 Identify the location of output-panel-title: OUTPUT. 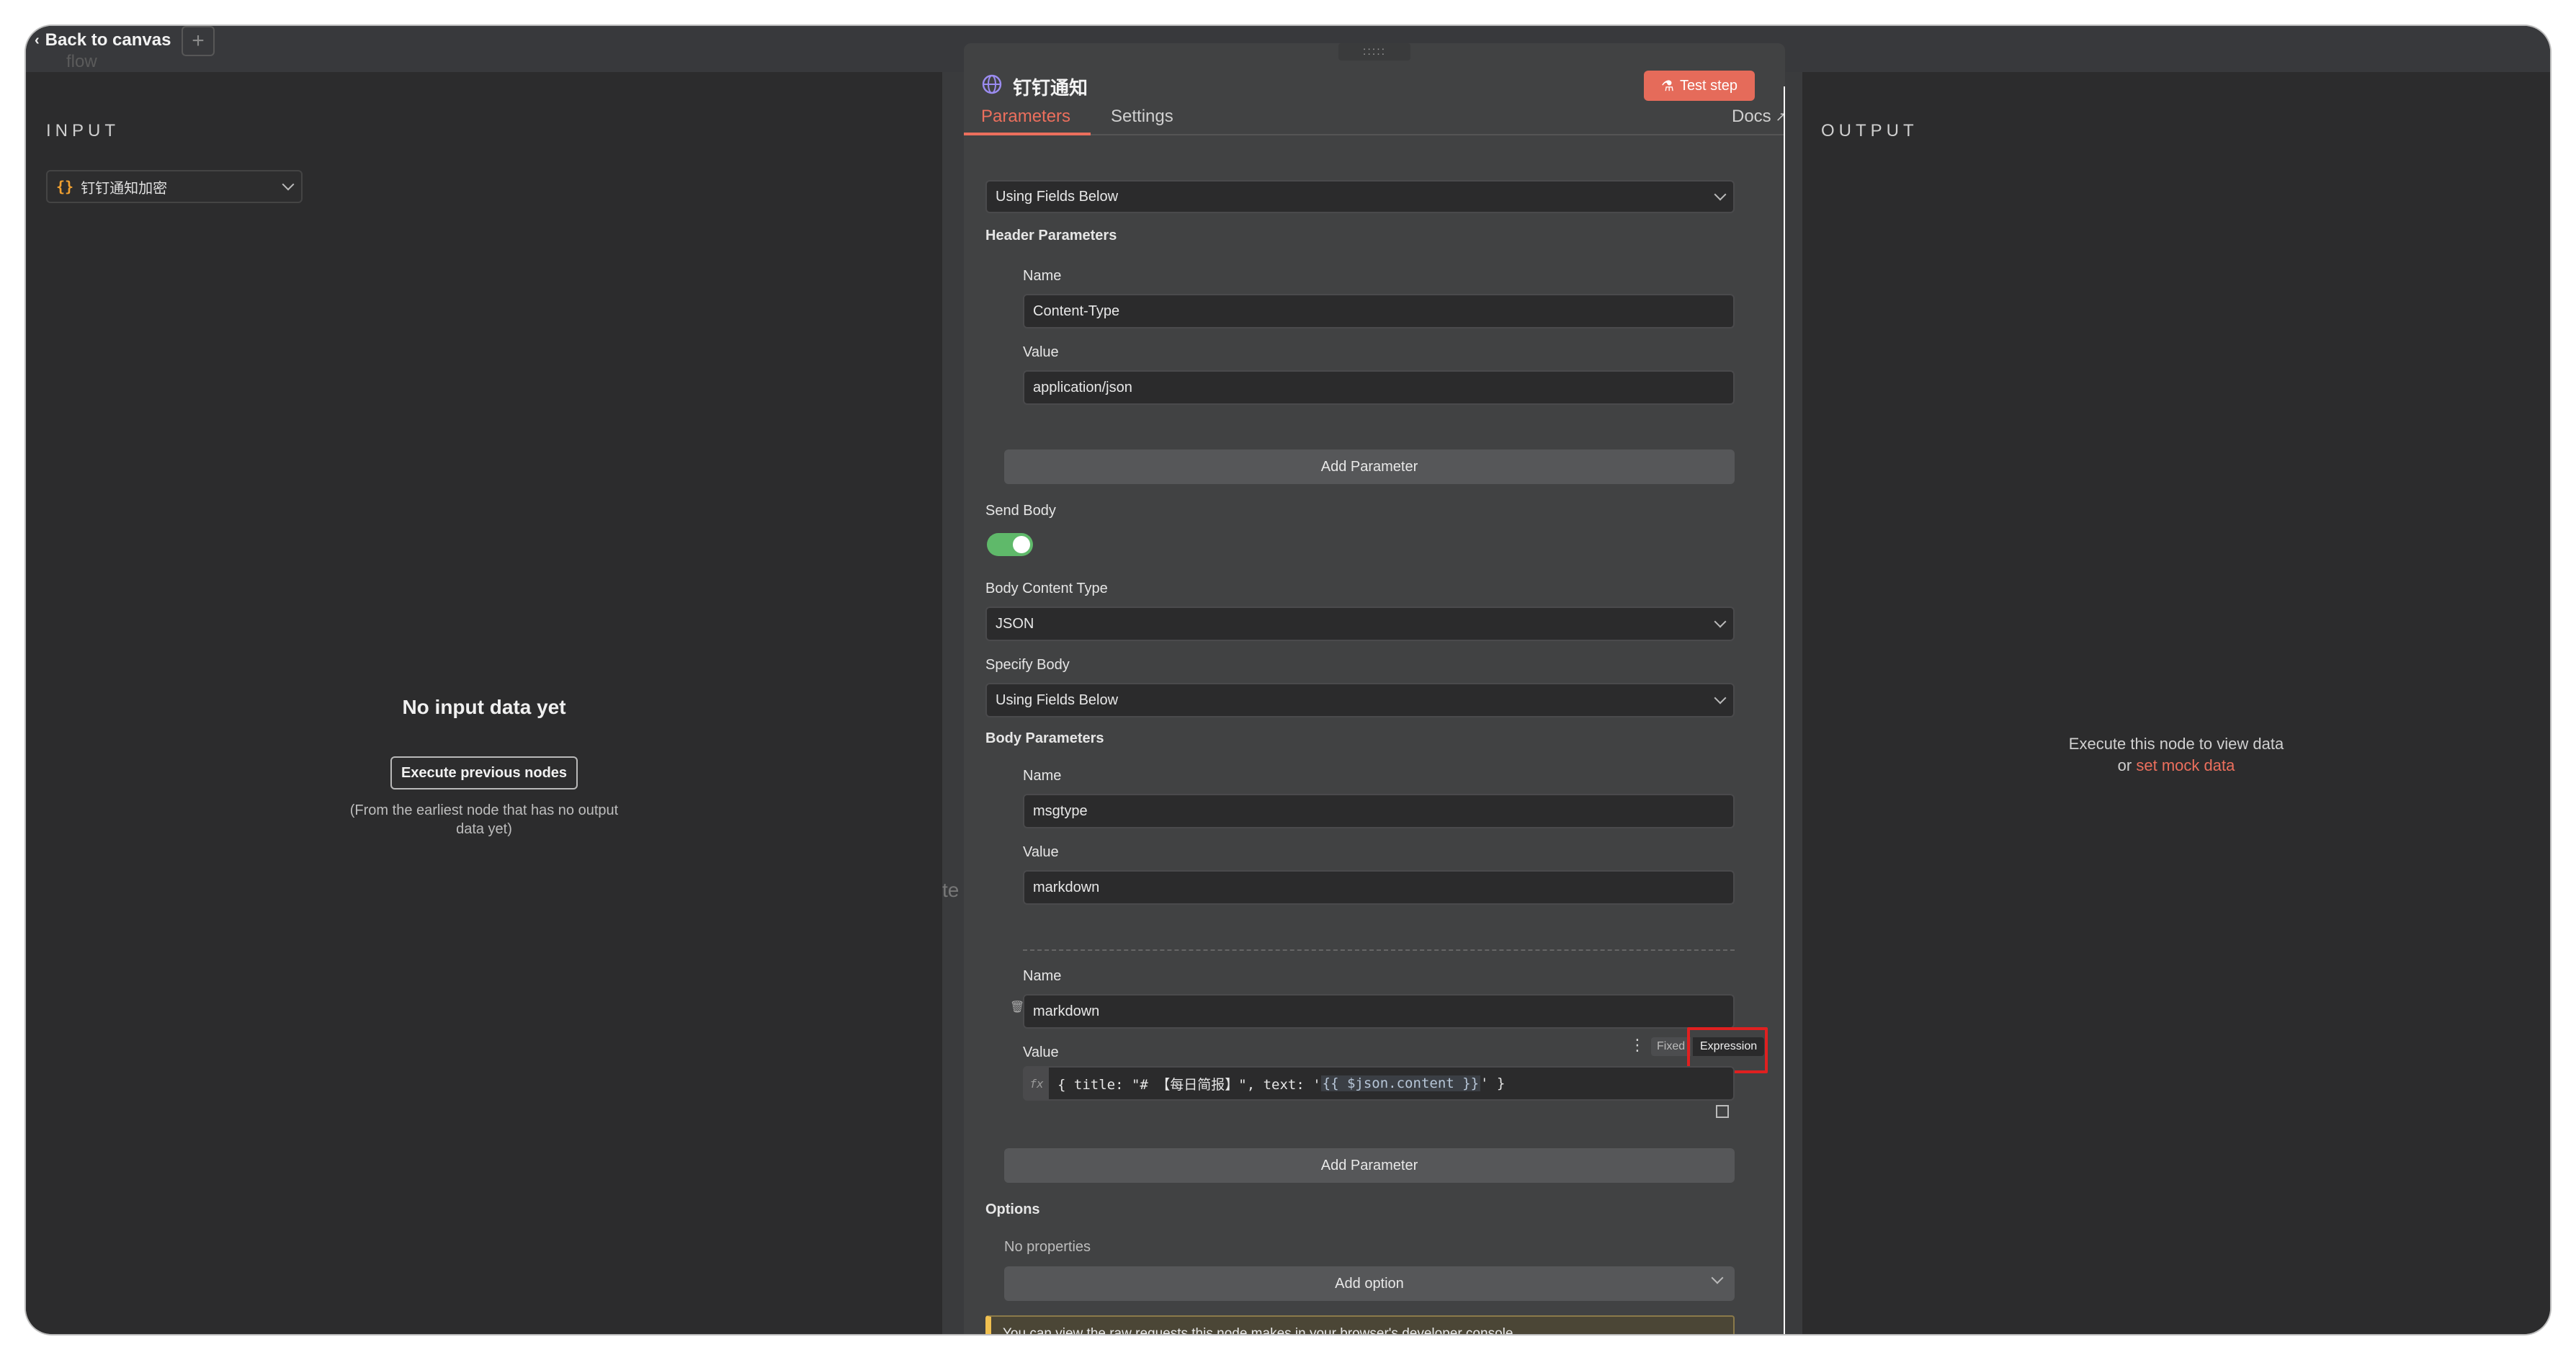
(1869, 130).